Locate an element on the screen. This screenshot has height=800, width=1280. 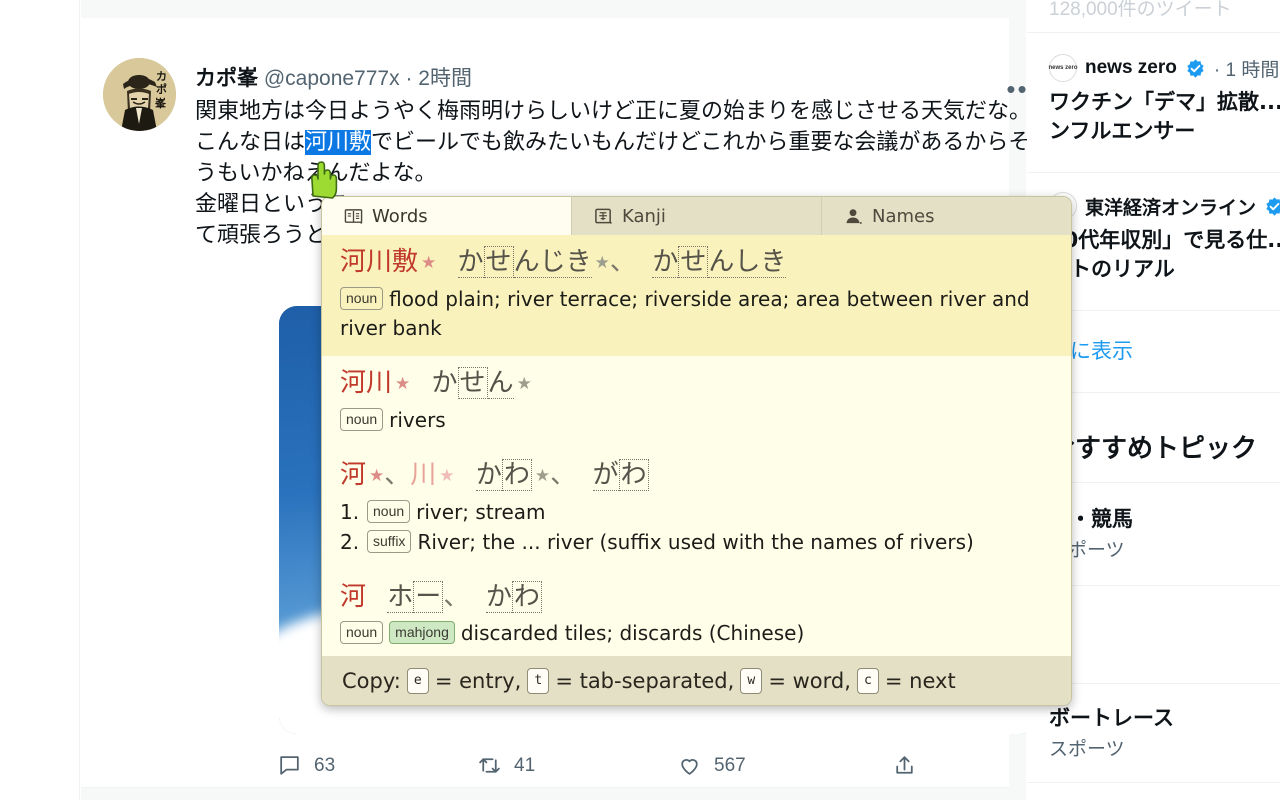
copy-desc-next: = next is located at coordinates (920, 680).